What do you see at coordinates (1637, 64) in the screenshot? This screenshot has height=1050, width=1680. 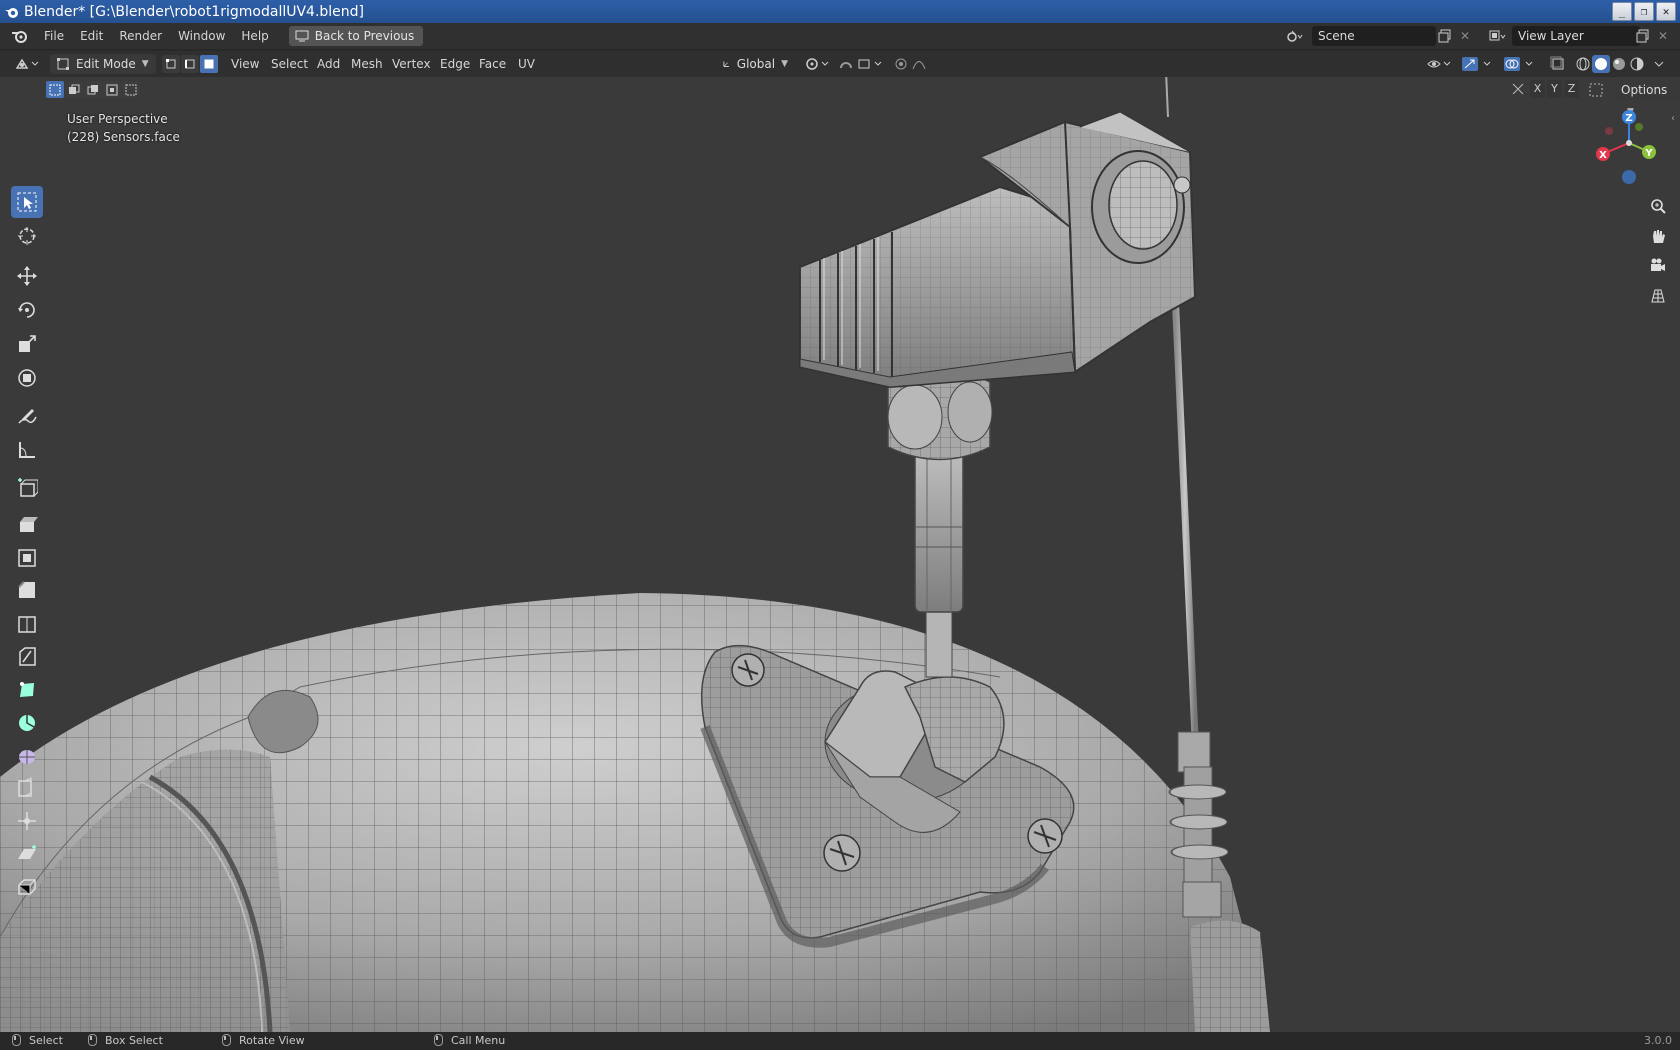 I see `rendered-shading-icon` at bounding box center [1637, 64].